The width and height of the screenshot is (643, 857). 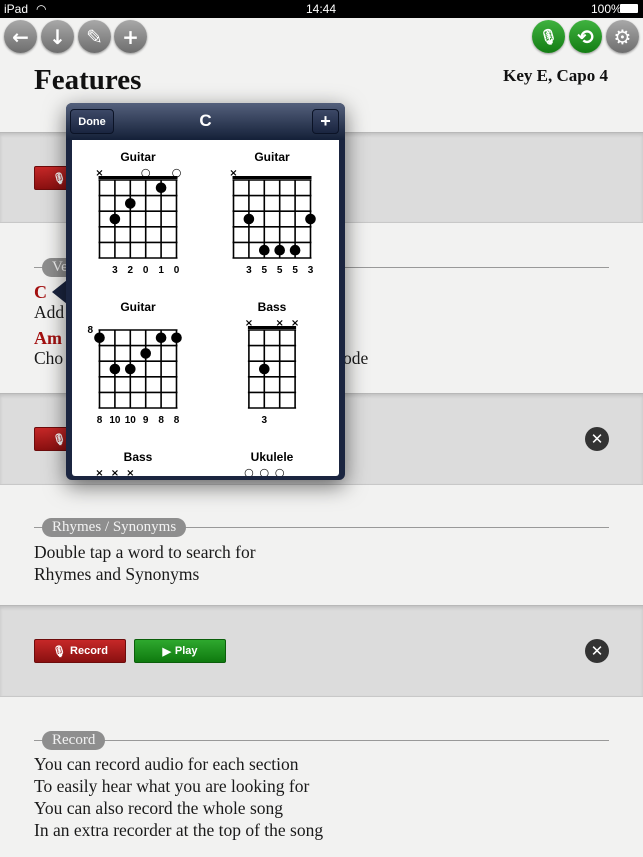 I want to click on play-icon: ▶, so click(x=166, y=651).